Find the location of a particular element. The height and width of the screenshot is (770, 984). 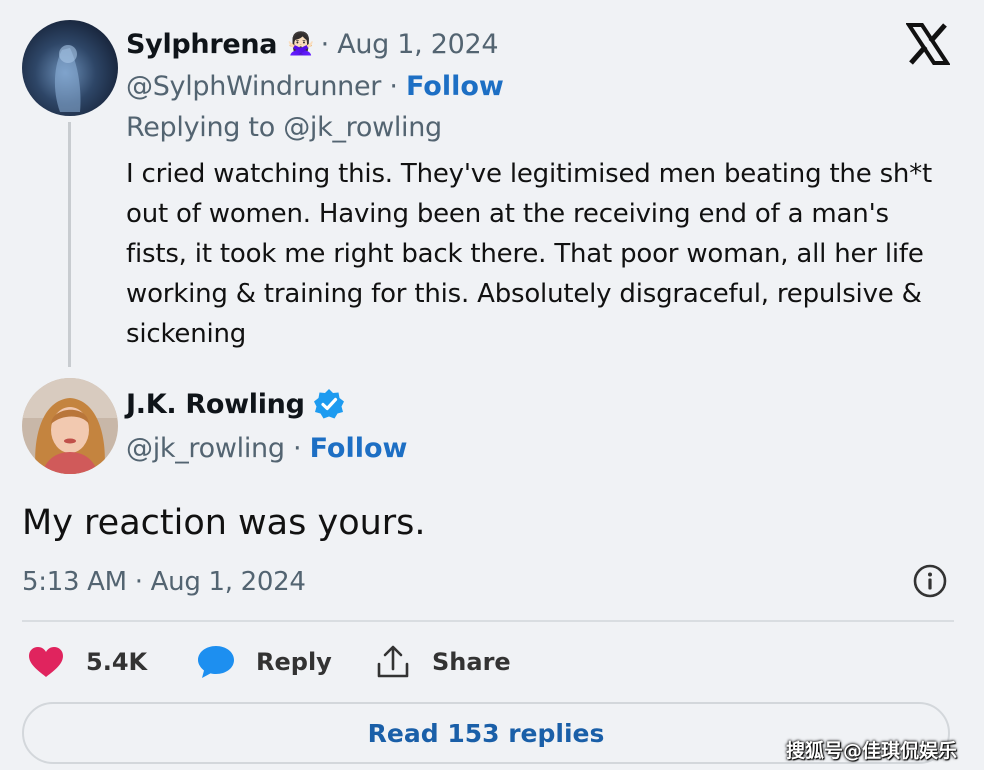

reply-tweet-header: Sylphrena 🙅🏻‍♀️ · Aug 1, 2024 is located at coordinates (312, 44).